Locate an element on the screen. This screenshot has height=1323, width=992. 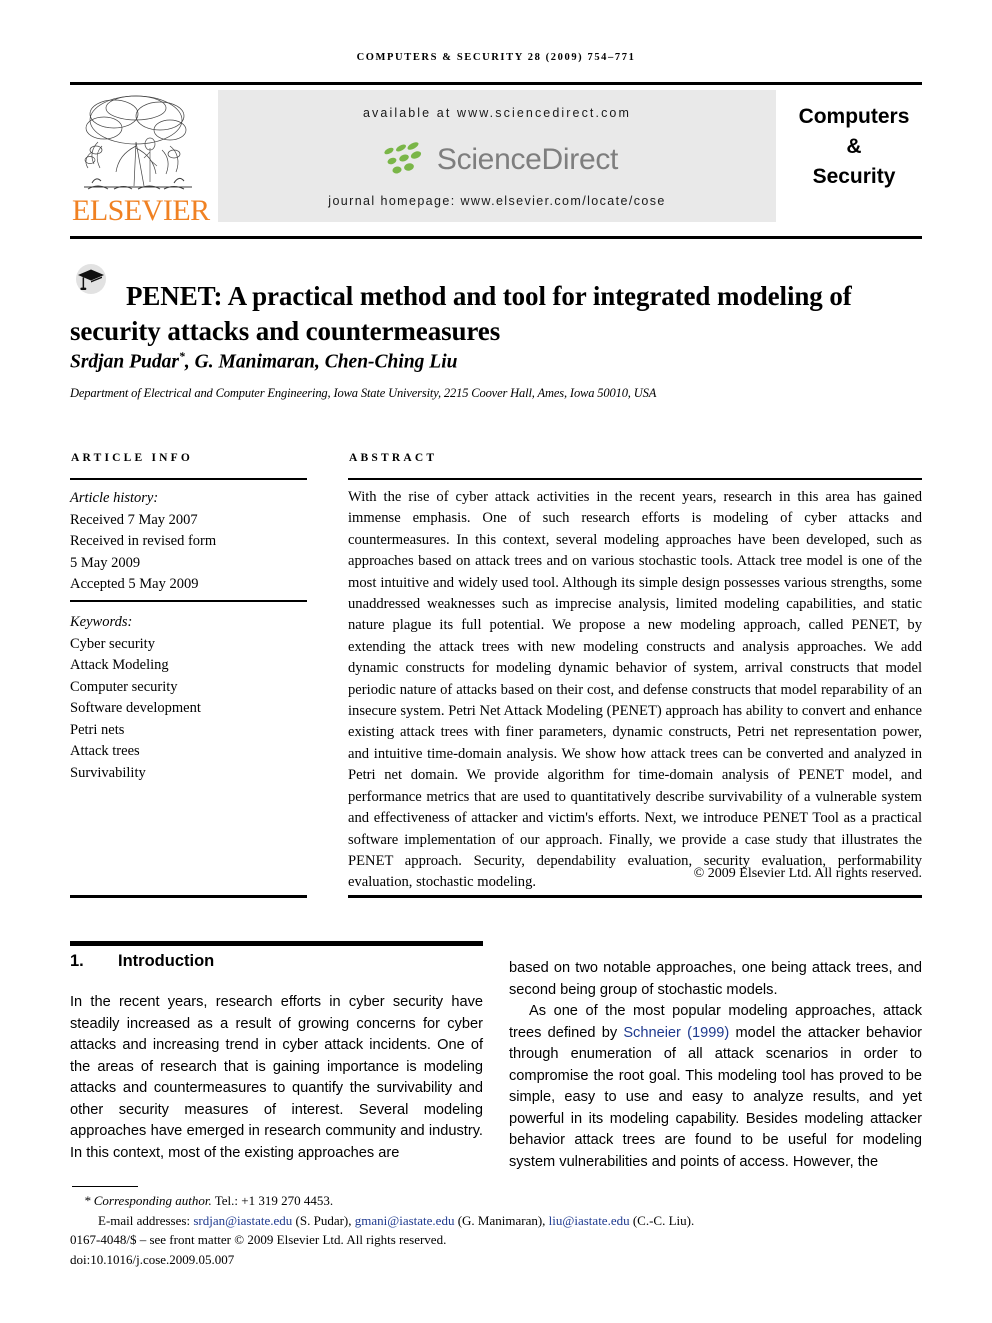
email-owner-liu: (C.-C. Liu) is located at coordinates (661, 1220).